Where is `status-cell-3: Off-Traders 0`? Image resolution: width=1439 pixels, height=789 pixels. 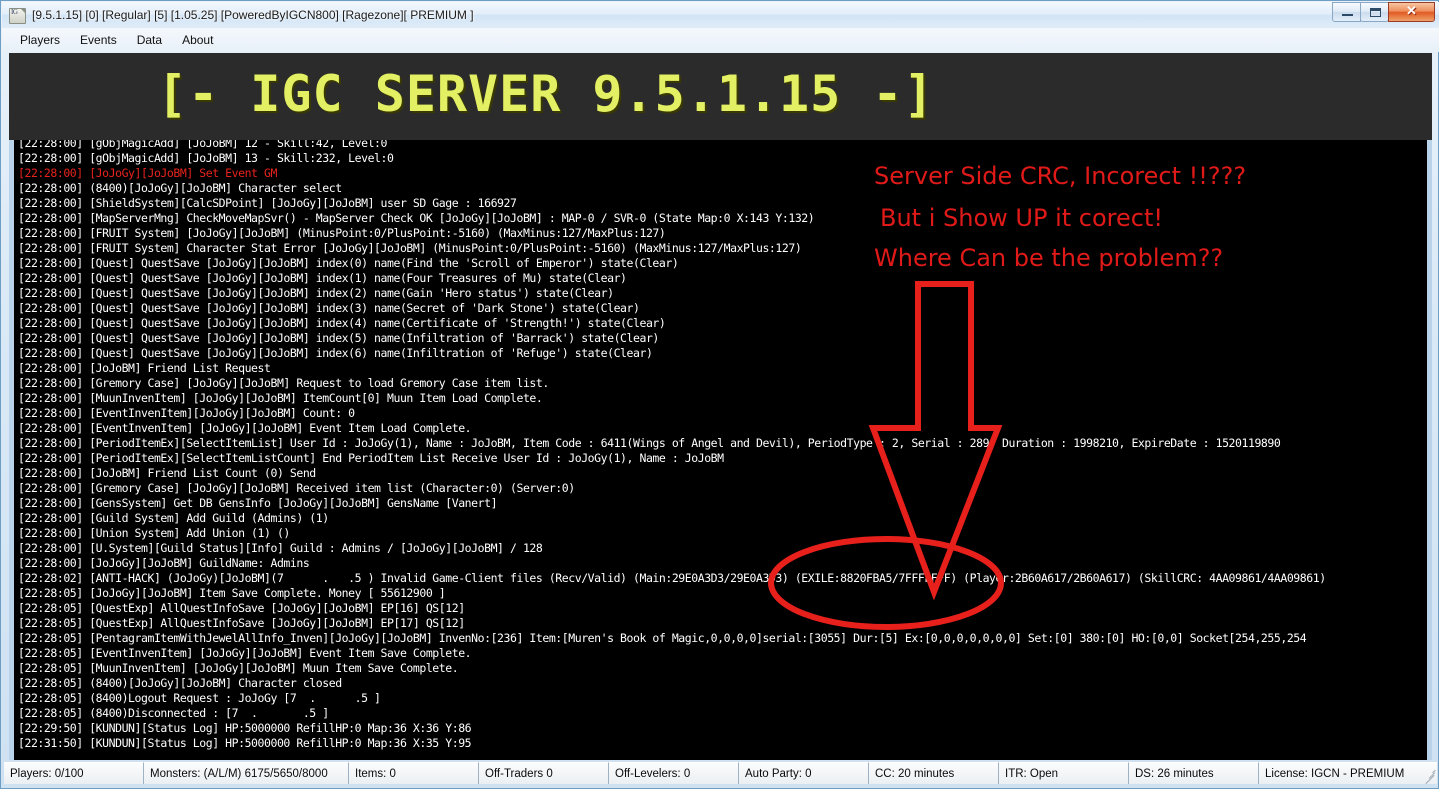
status-cell-3: Off-Traders 0 is located at coordinates (544, 773).